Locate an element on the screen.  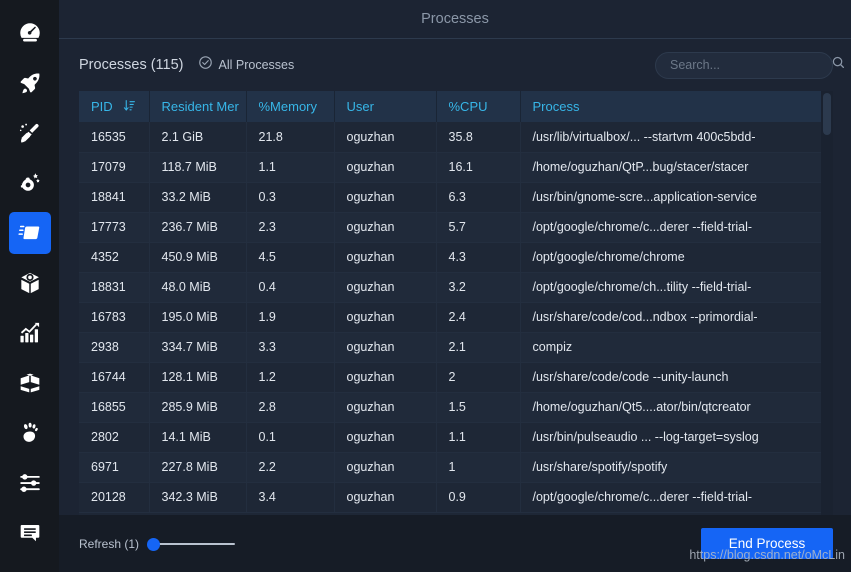
vertical-scrollbar-thumb is located at coordinates (827, 114).